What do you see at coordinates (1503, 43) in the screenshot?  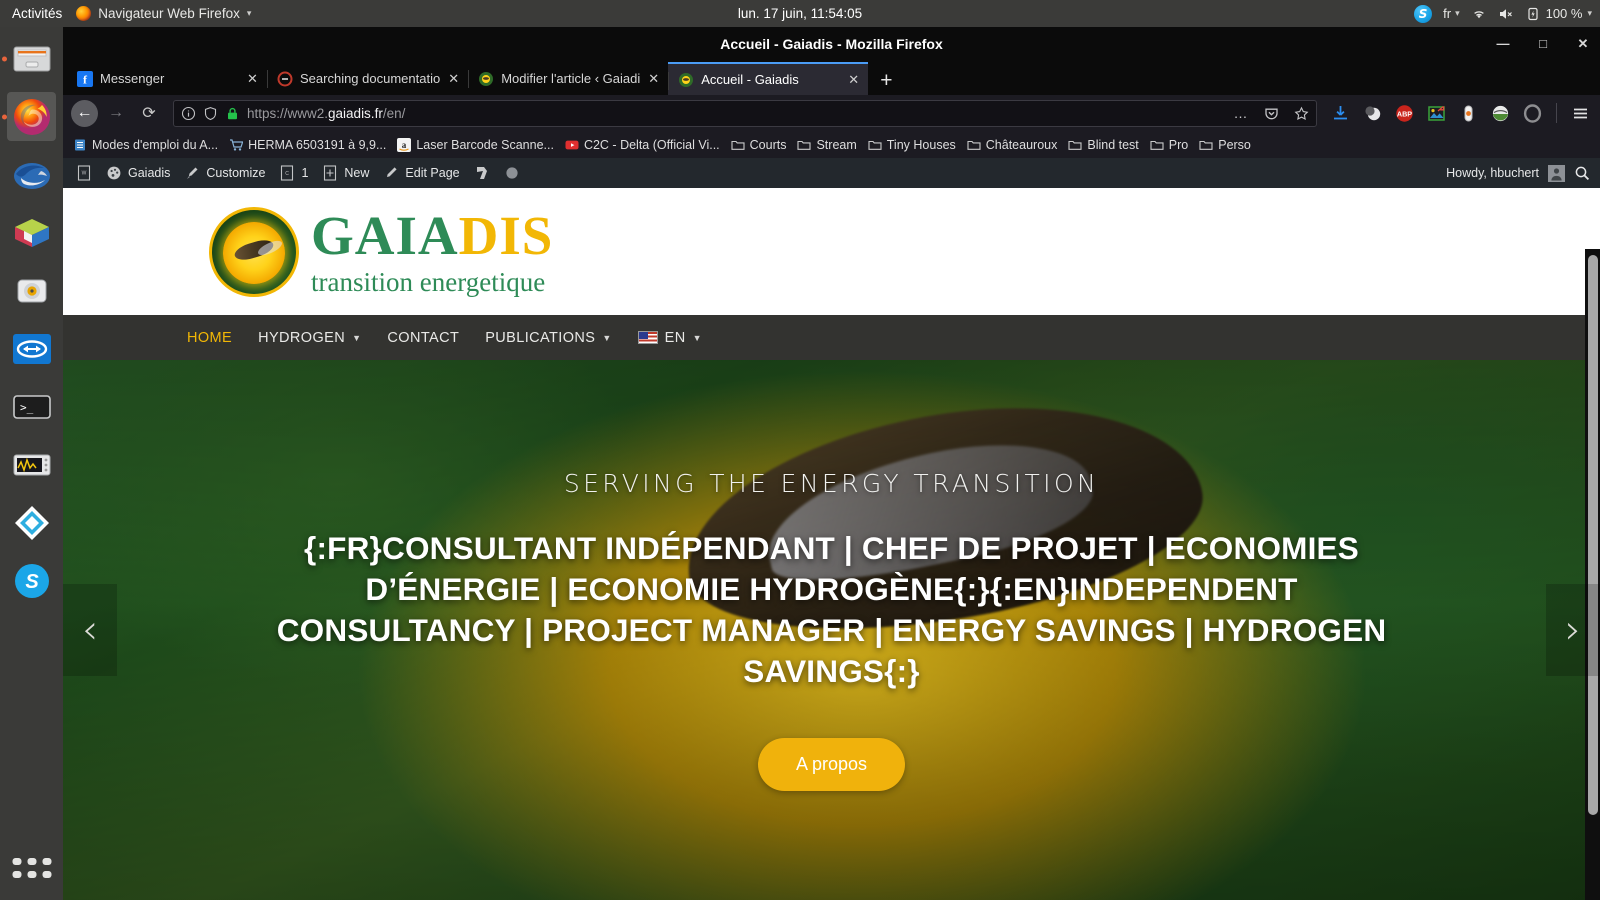 I see `minimize-button: —` at bounding box center [1503, 43].